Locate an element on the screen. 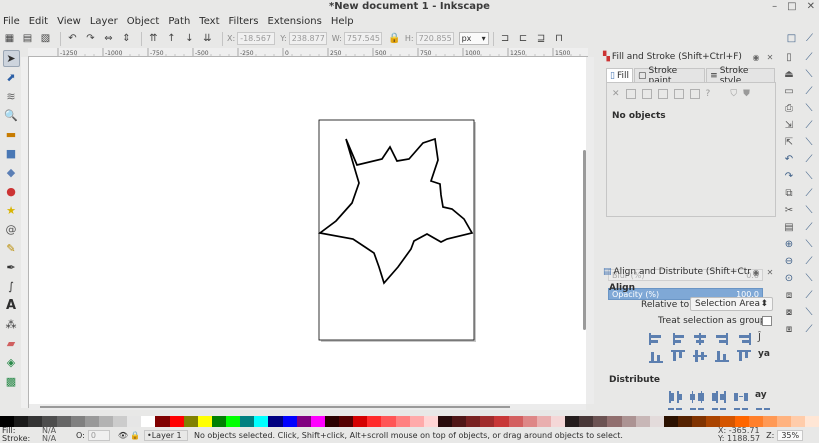  y-field: Y: 238.877 is located at coordinates (303, 38).